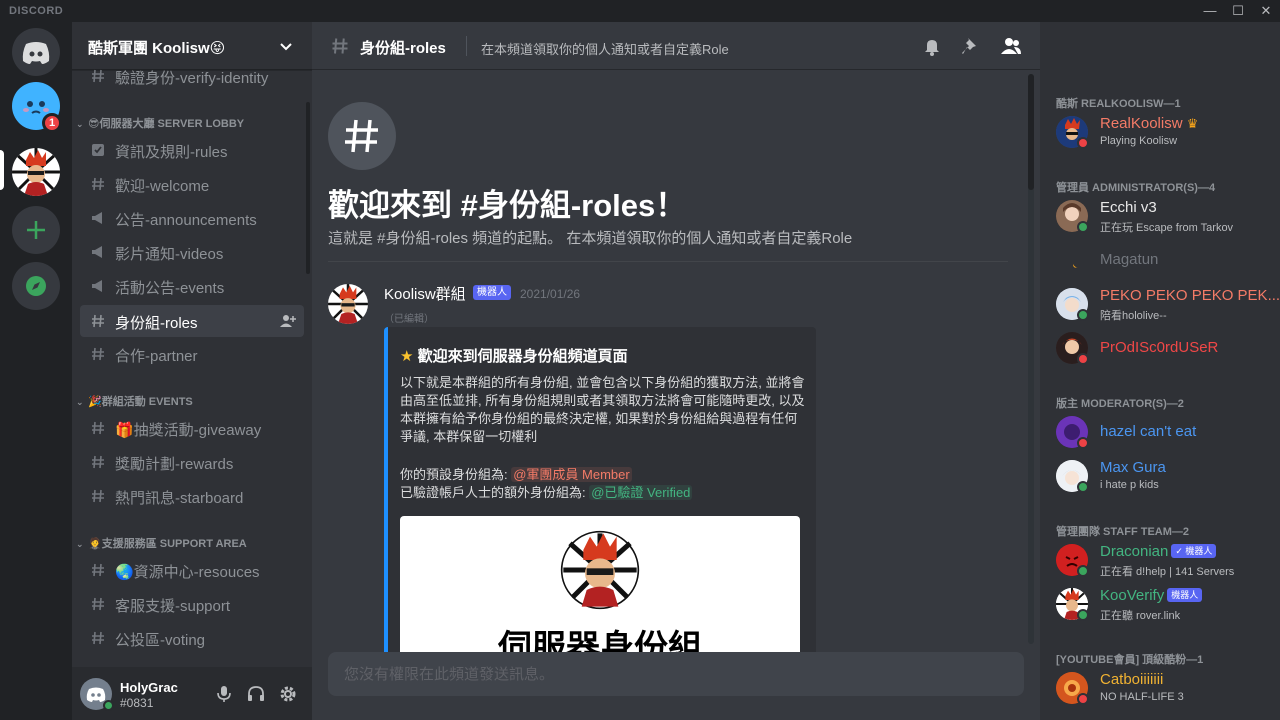  I want to click on member-item: Draconian ✓ 機器人 正在看 d!help | 141 Servers, so click(1160, 560).